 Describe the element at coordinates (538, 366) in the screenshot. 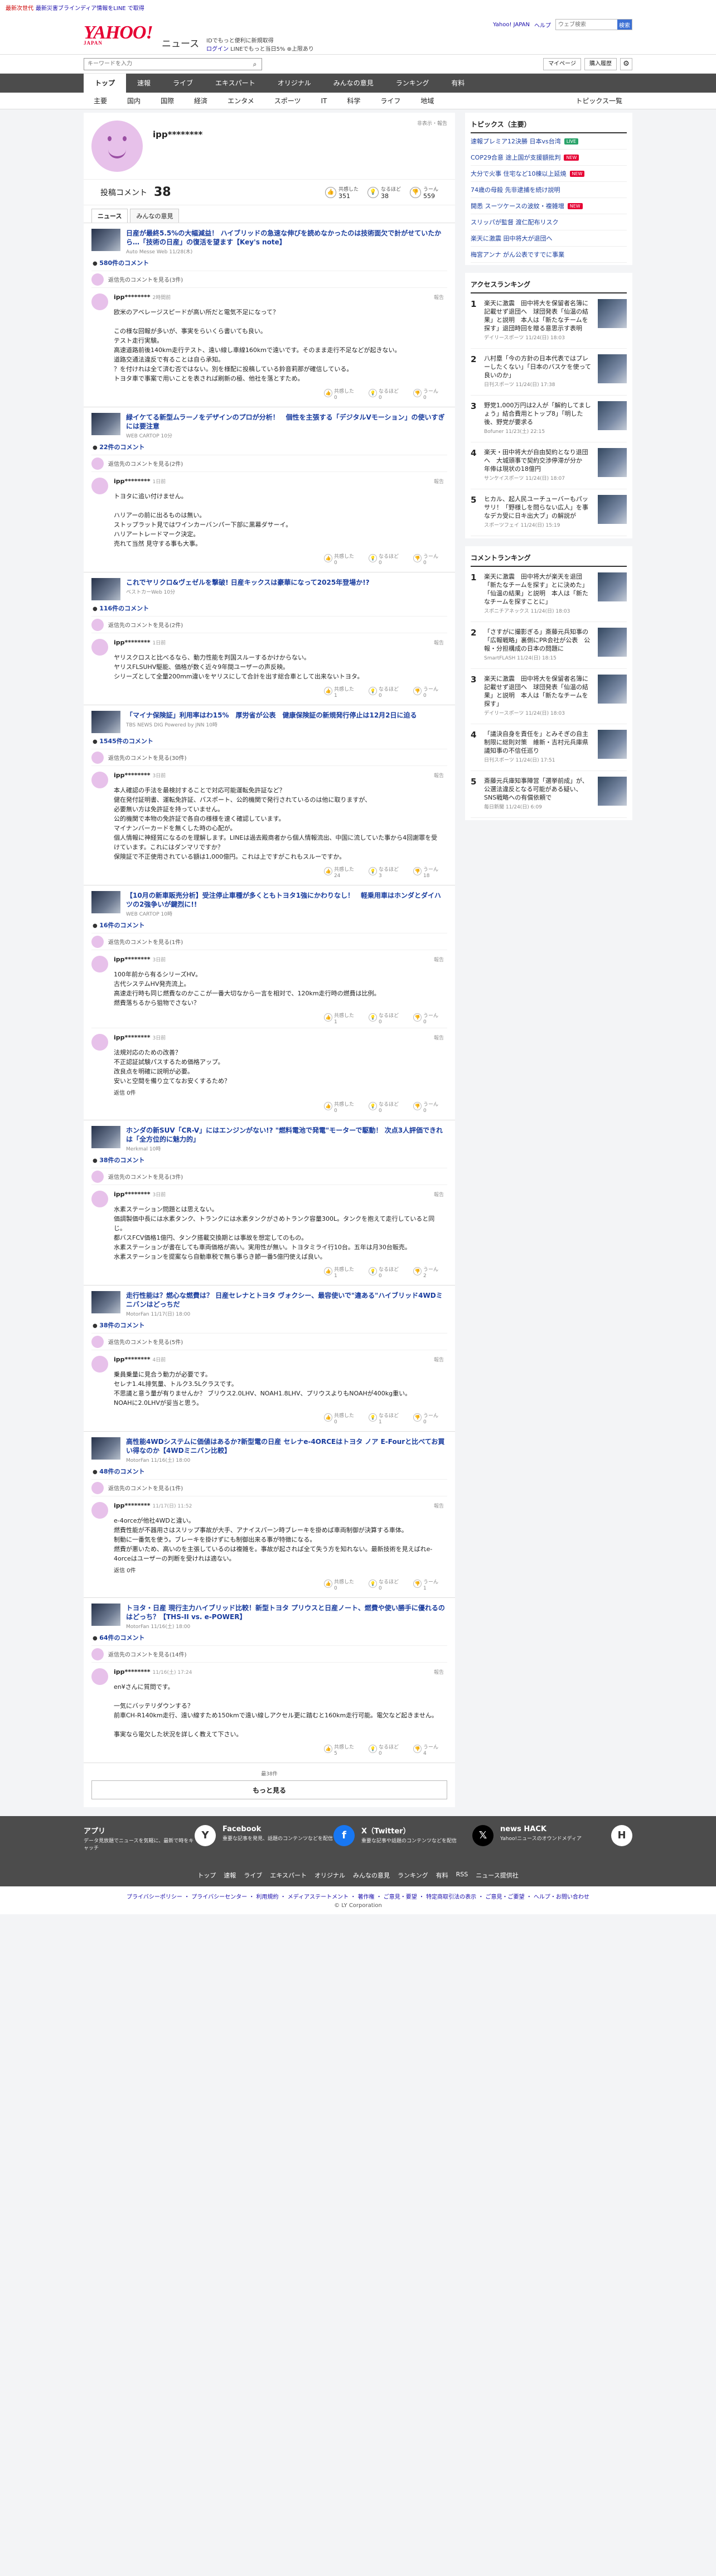

I see `ranking-title: 八村塁「今の方針の日本代表ではプレーしたくない」「日本のバスケを使って良いのか」` at that location.